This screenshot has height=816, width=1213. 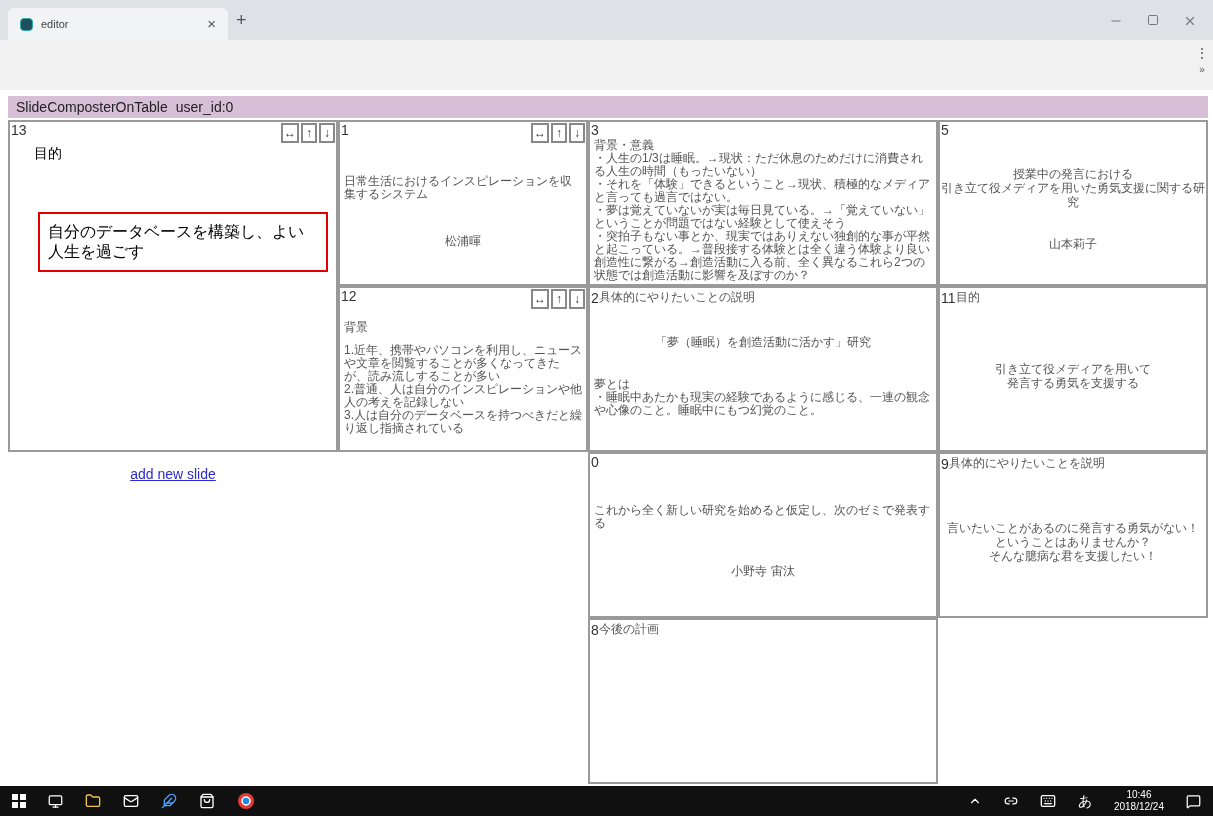 What do you see at coordinates (1073, 244) in the screenshot?
I see `slide-text: 山本莉子` at bounding box center [1073, 244].